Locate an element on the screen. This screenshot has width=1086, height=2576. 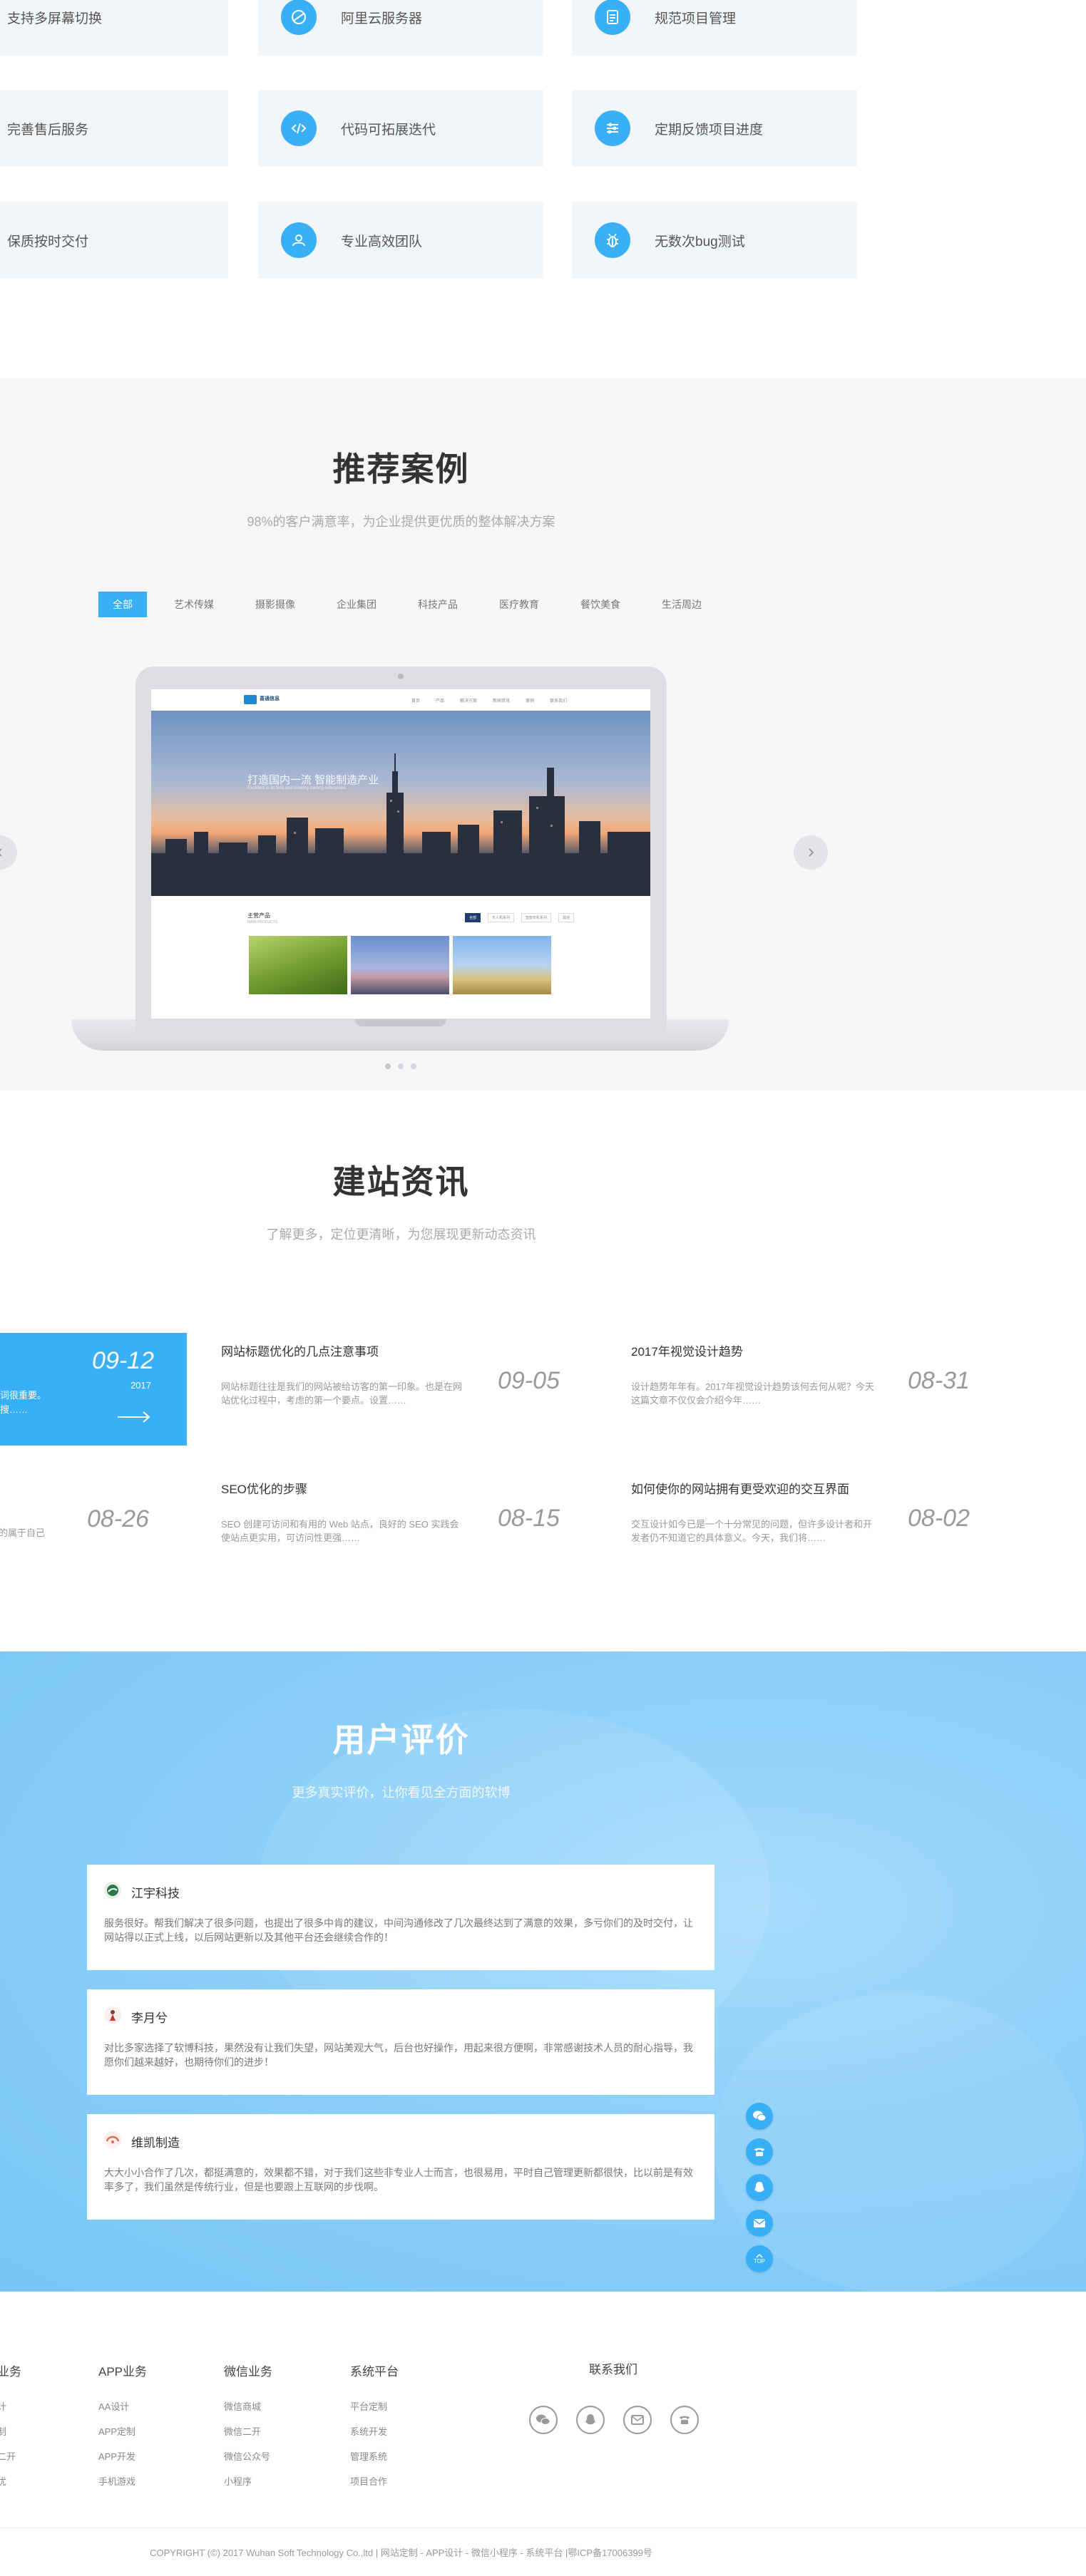
tab-all: 全部 is located at coordinates (122, 604).